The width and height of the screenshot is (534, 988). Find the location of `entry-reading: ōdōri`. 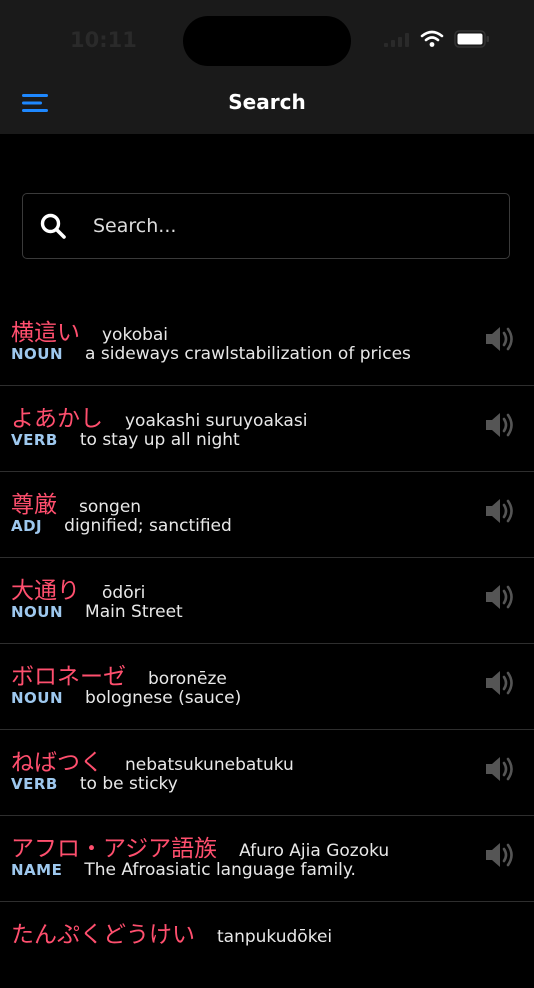

entry-reading: ōdōri is located at coordinates (124, 593).